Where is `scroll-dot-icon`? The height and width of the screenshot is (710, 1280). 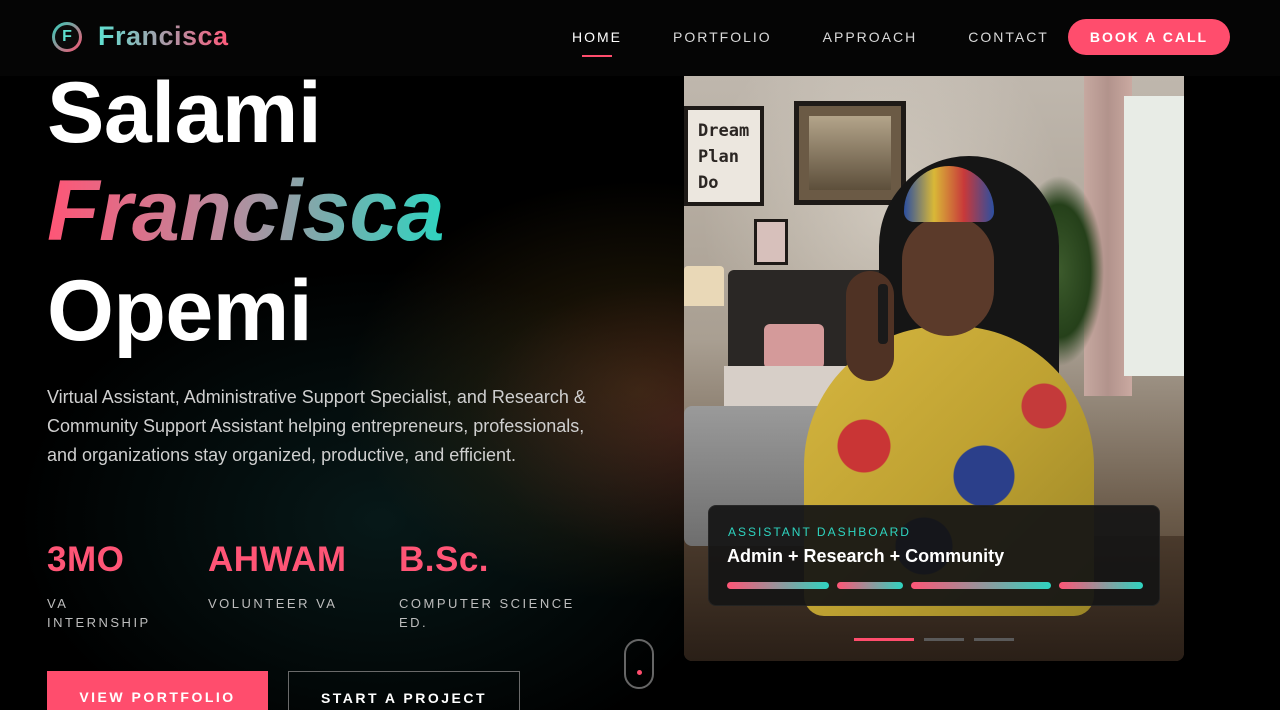 scroll-dot-icon is located at coordinates (639, 672).